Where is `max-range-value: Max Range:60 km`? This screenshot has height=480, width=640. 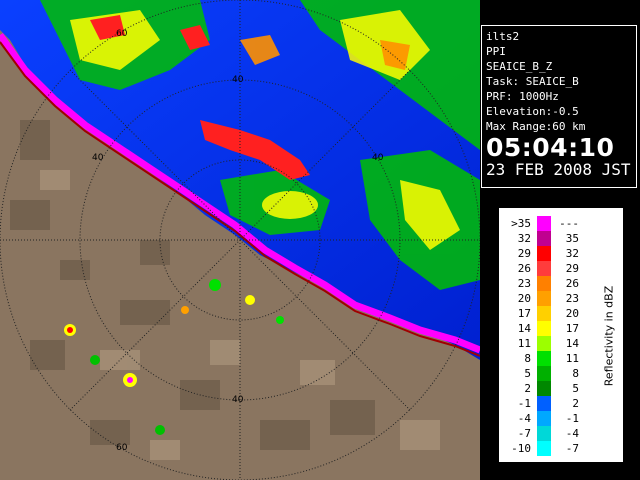 max-range-value: Max Range:60 km is located at coordinates (536, 126).